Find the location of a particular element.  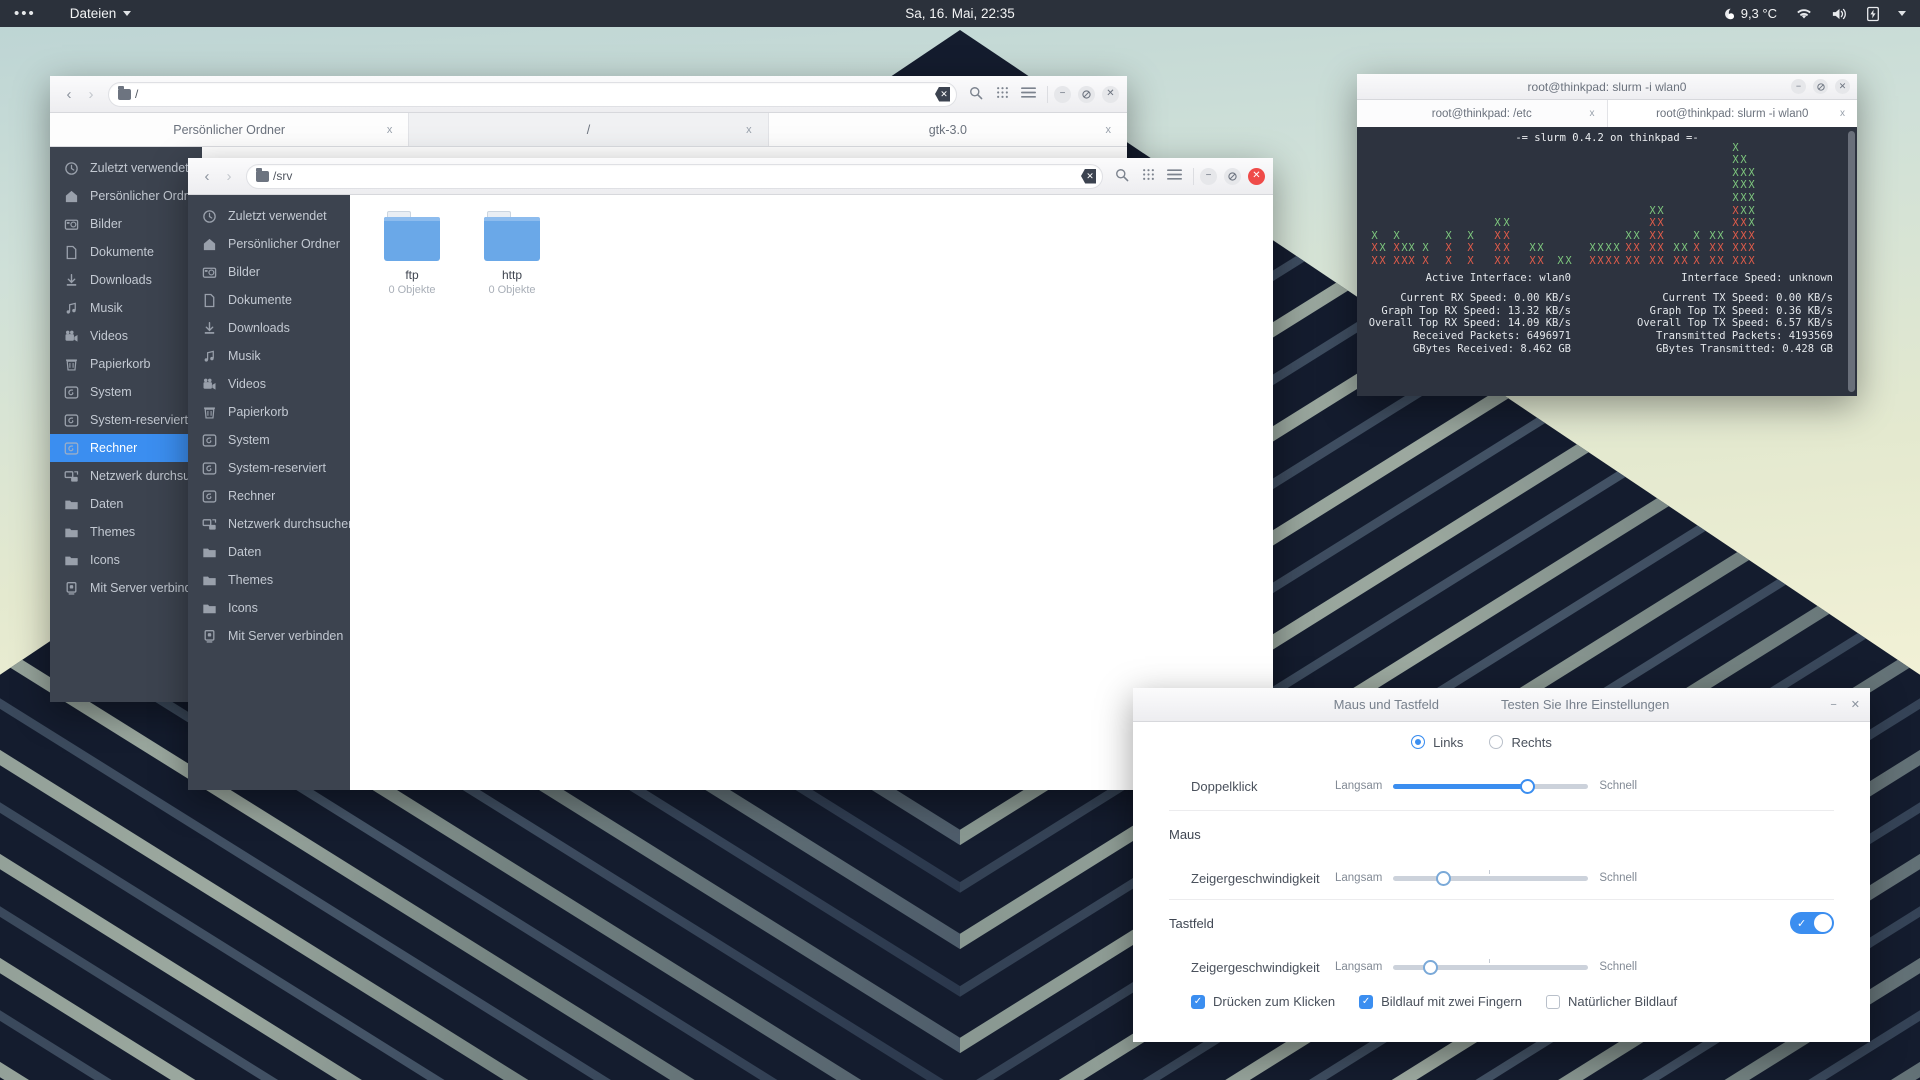

natural-scroll-option: Natürlicher Bildlauf is located at coordinates (1611, 1001).